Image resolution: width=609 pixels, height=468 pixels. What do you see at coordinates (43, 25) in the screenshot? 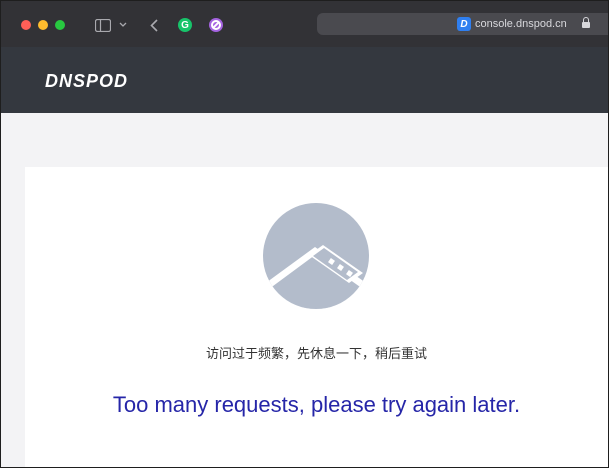
I see `minimize-window-button` at bounding box center [43, 25].